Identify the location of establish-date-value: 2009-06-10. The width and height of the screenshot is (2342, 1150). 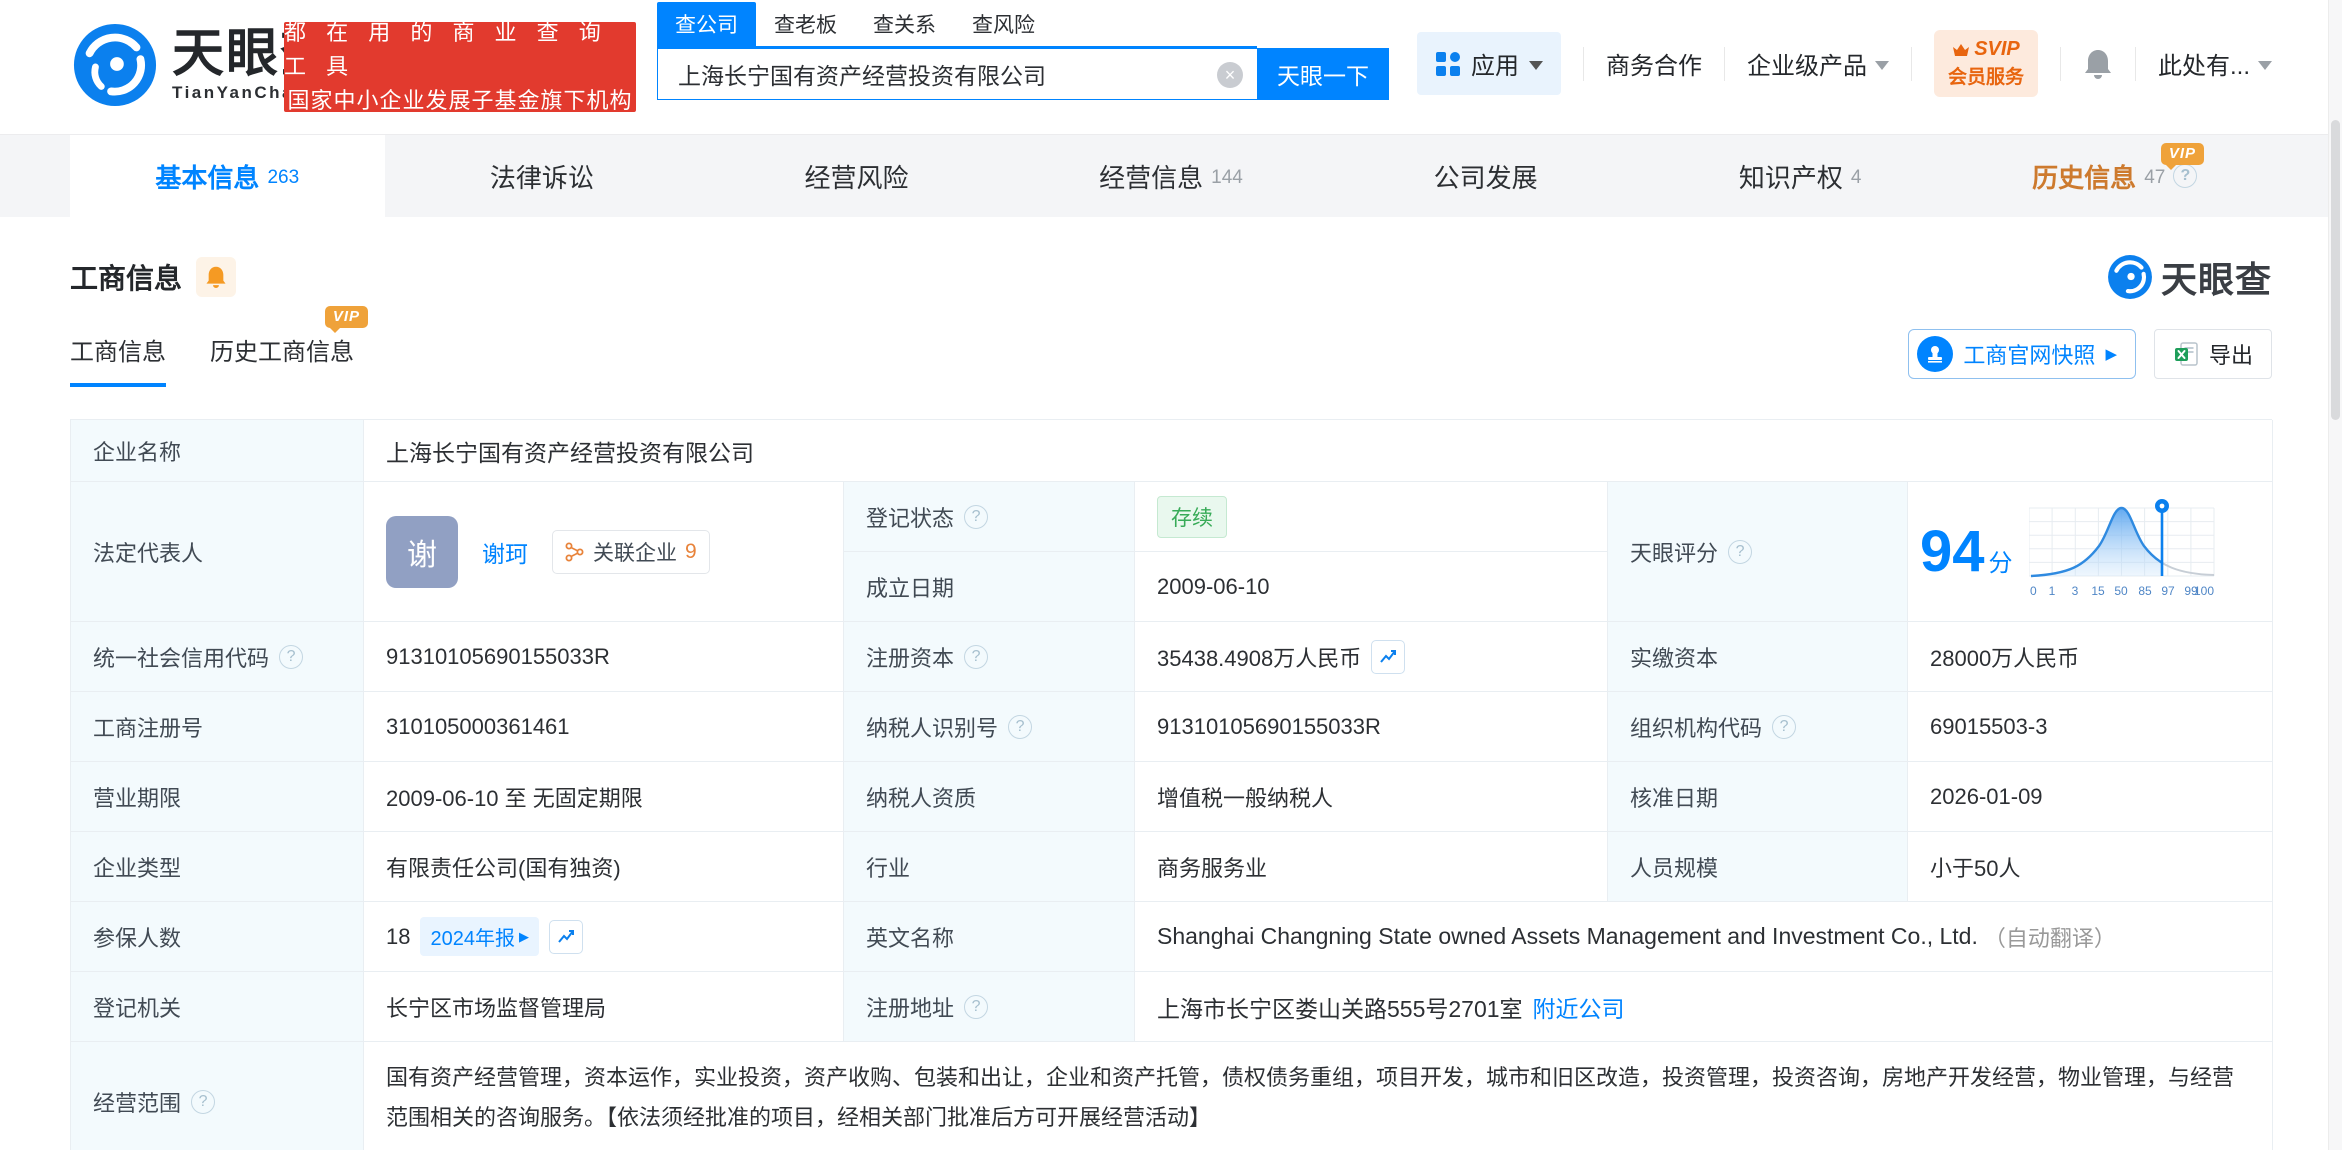
(1371, 587).